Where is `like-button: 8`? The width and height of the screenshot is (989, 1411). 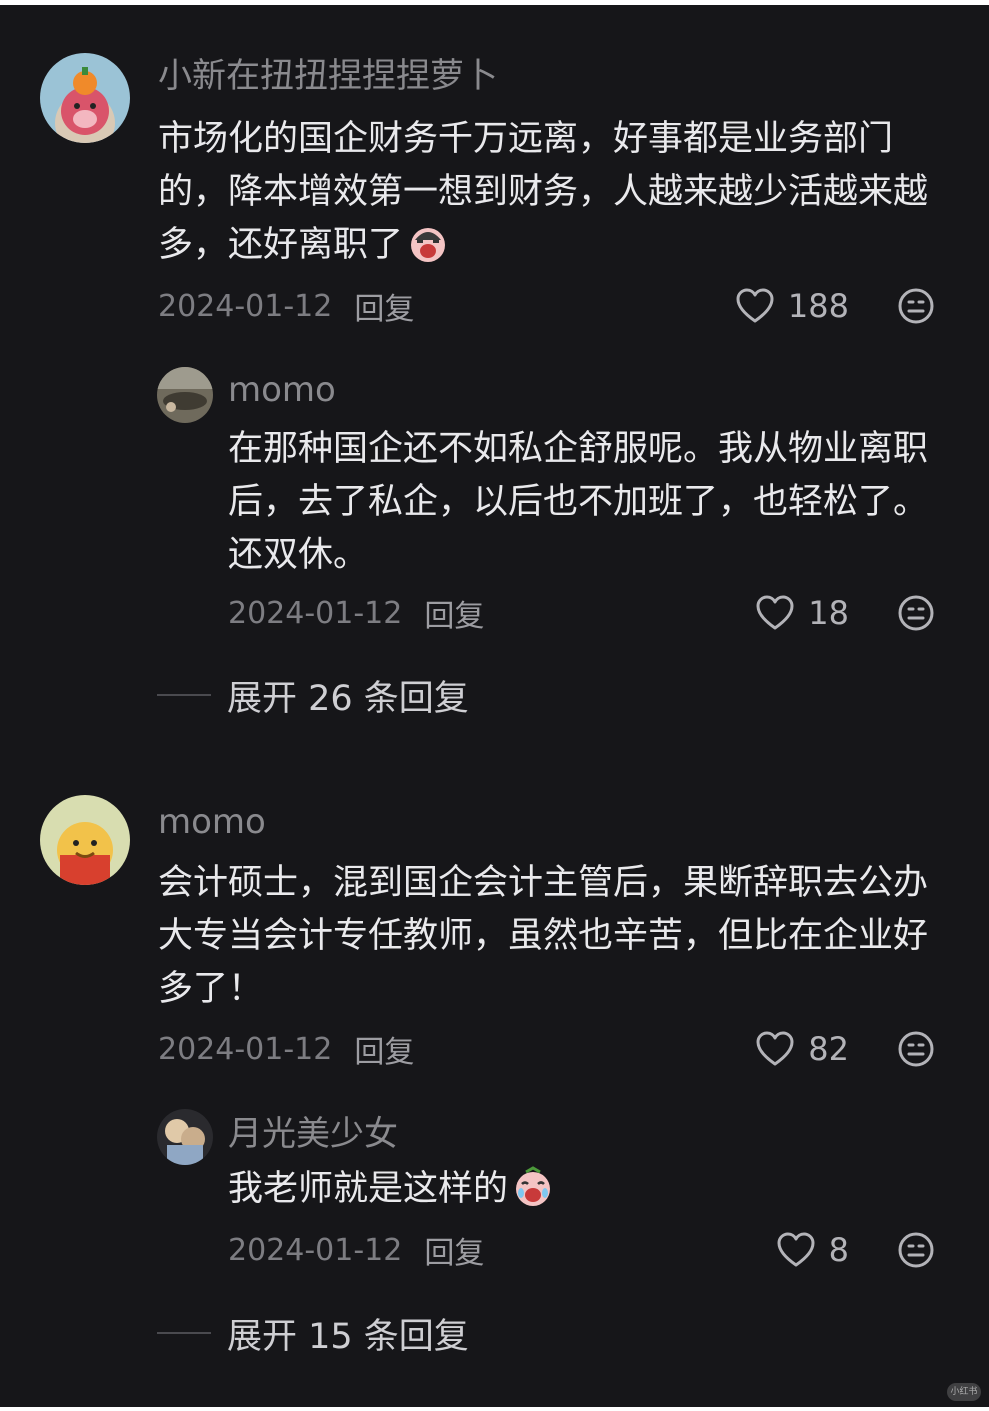
like-button: 8 is located at coordinates (813, 1250).